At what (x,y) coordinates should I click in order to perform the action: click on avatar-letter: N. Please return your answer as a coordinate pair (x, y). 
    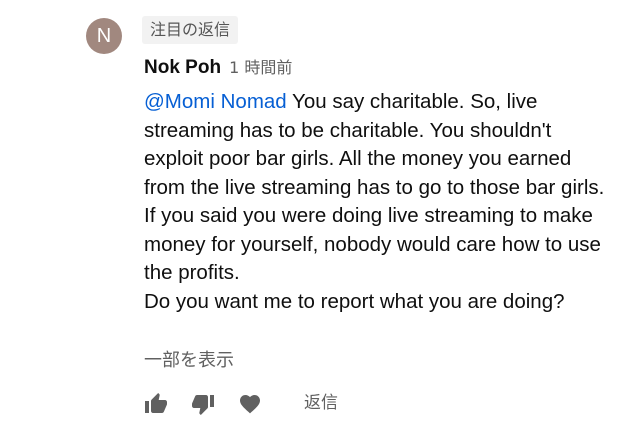
    Looking at the image, I should click on (104, 36).